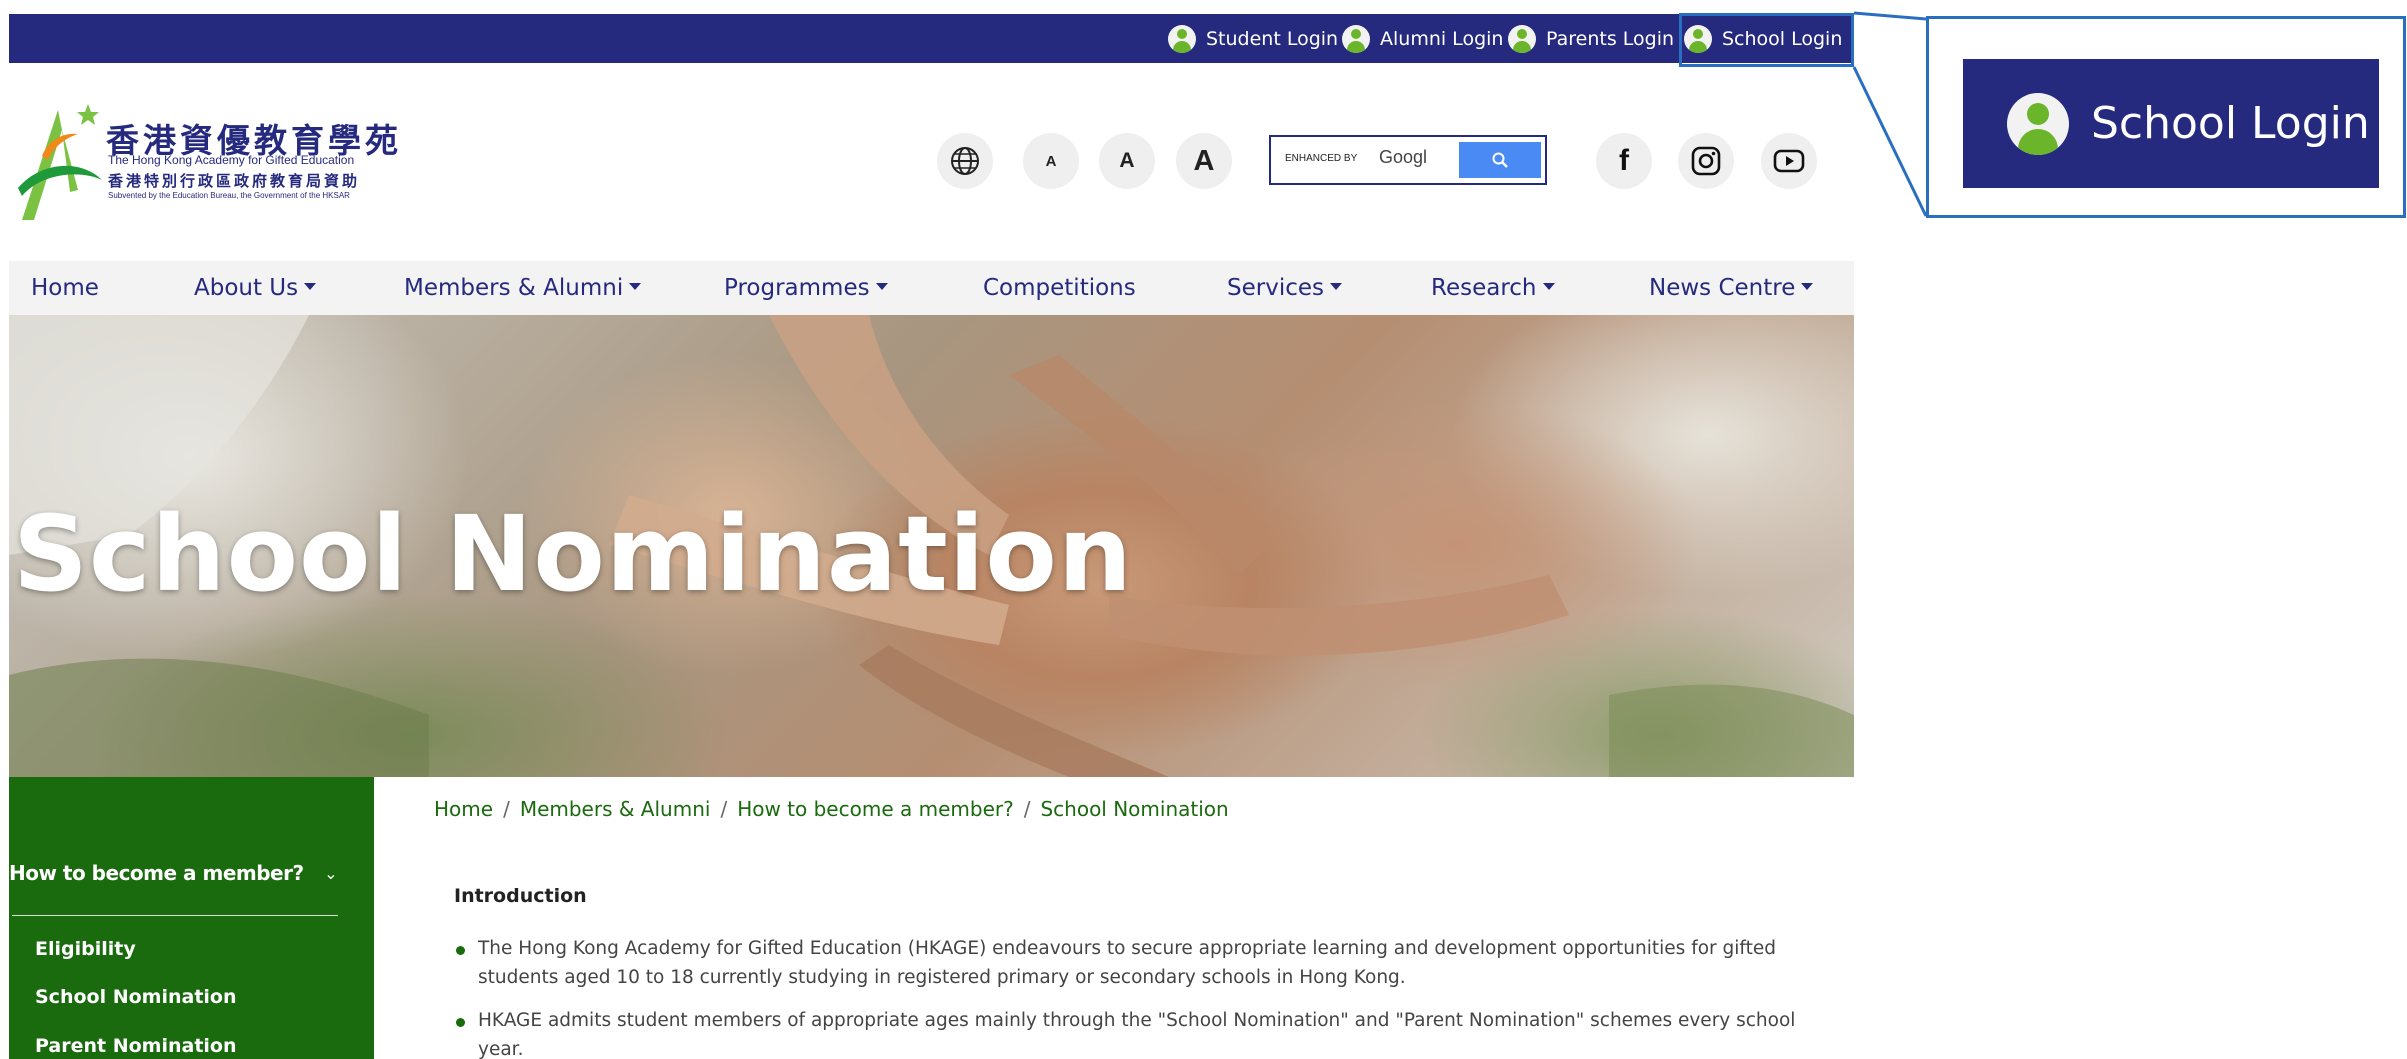 The image size is (2407, 1059). I want to click on sidebar-item-eligibility: Eligibility, so click(85, 949).